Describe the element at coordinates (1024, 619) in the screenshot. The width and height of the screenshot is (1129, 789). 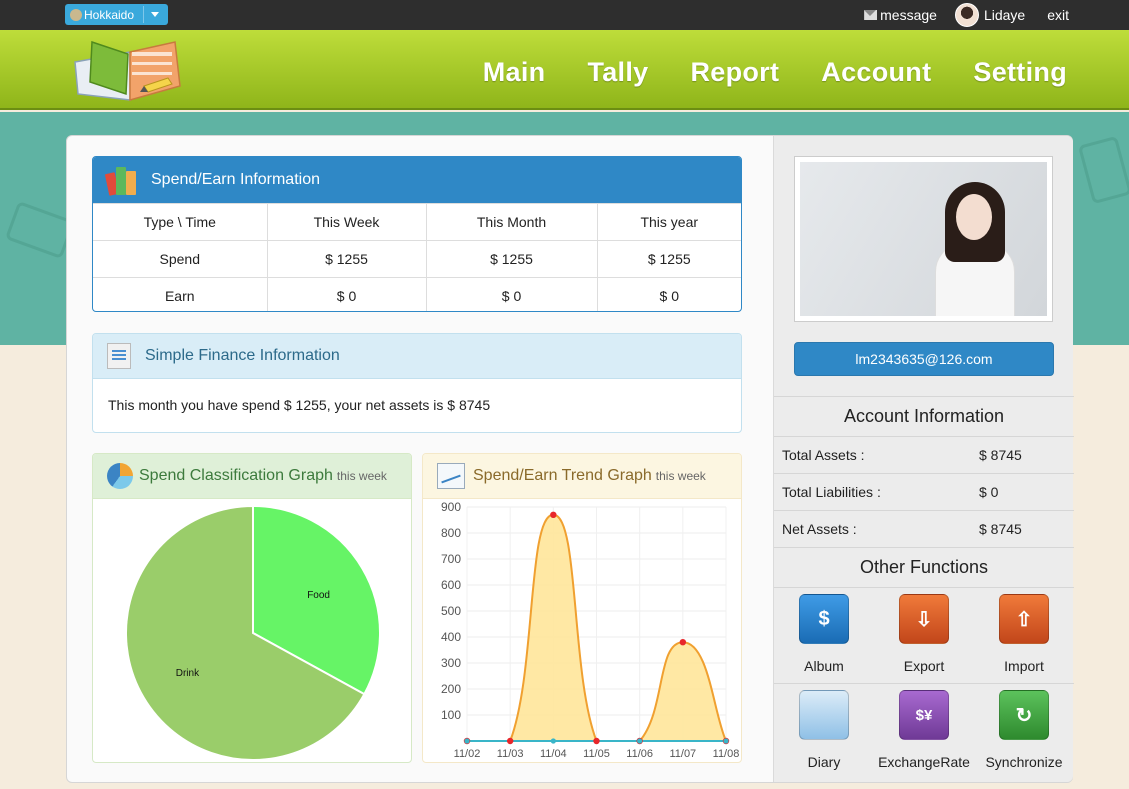
I see `import-icon: ⇧` at that location.